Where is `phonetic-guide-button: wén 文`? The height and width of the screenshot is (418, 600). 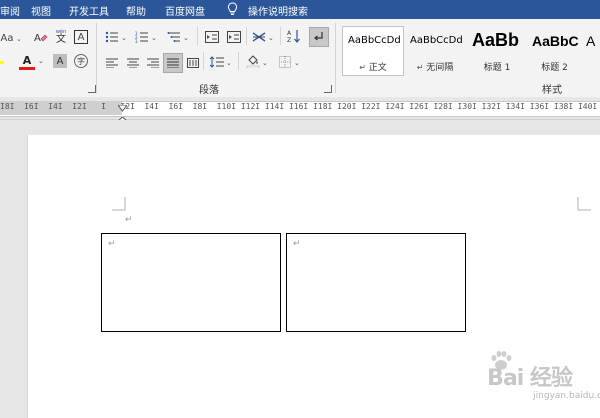 phonetic-guide-button: wén 文 is located at coordinates (61, 37).